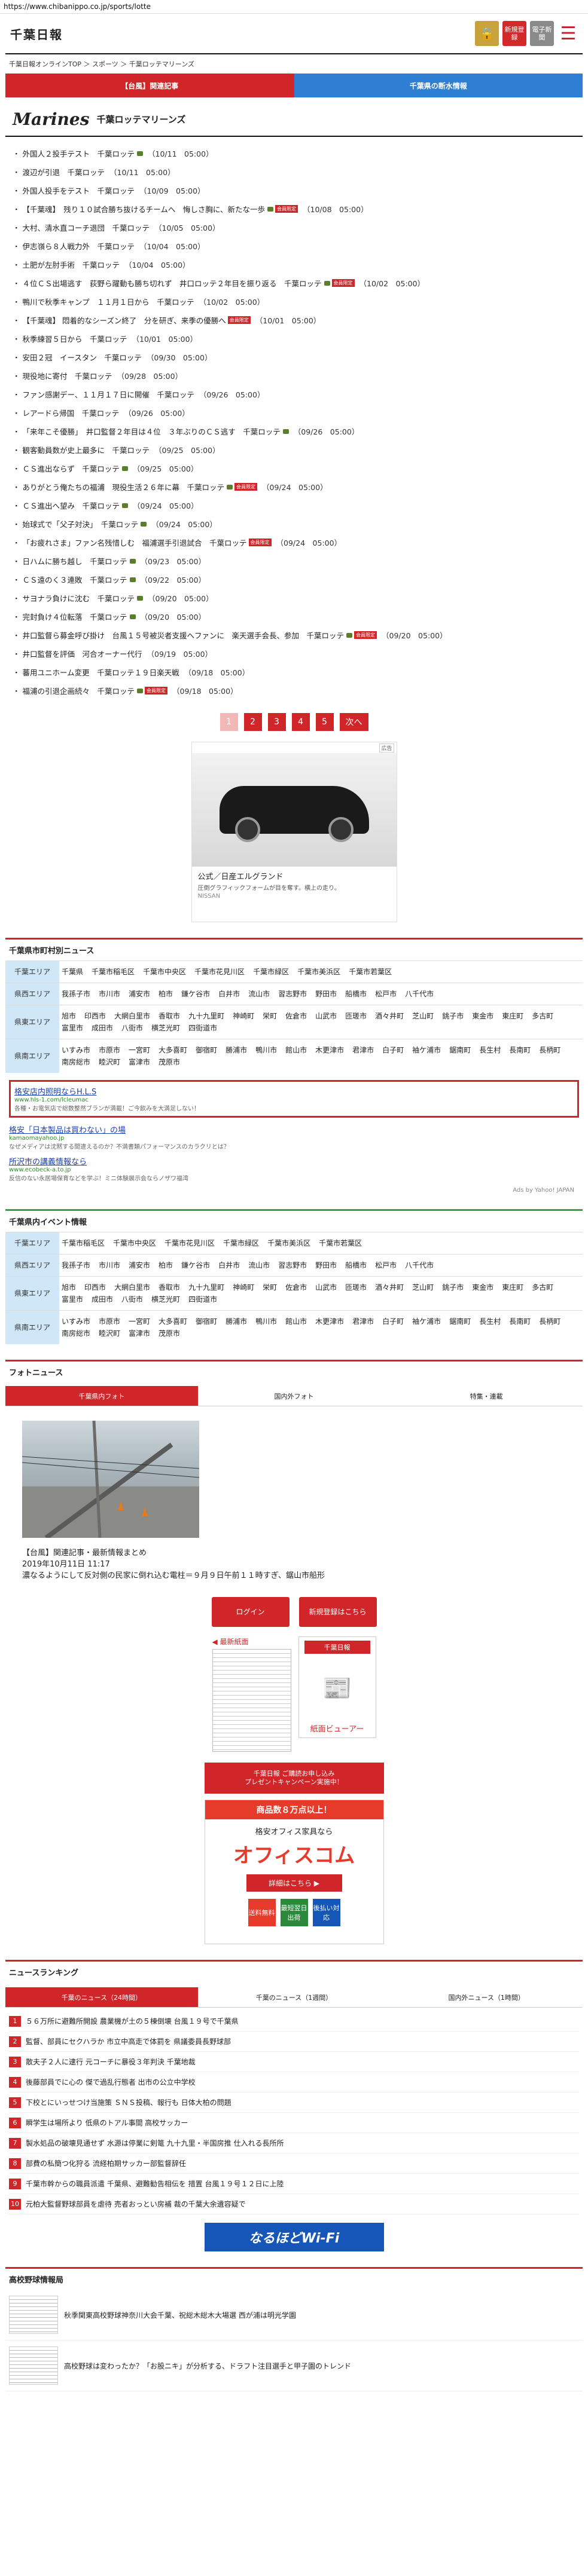 This screenshot has width=588, height=2576. Describe the element at coordinates (294, 598) in the screenshot. I see `list-item: ・サヨナラ負けに沈む 千葉ロッテ （09/20 05:00）` at that location.